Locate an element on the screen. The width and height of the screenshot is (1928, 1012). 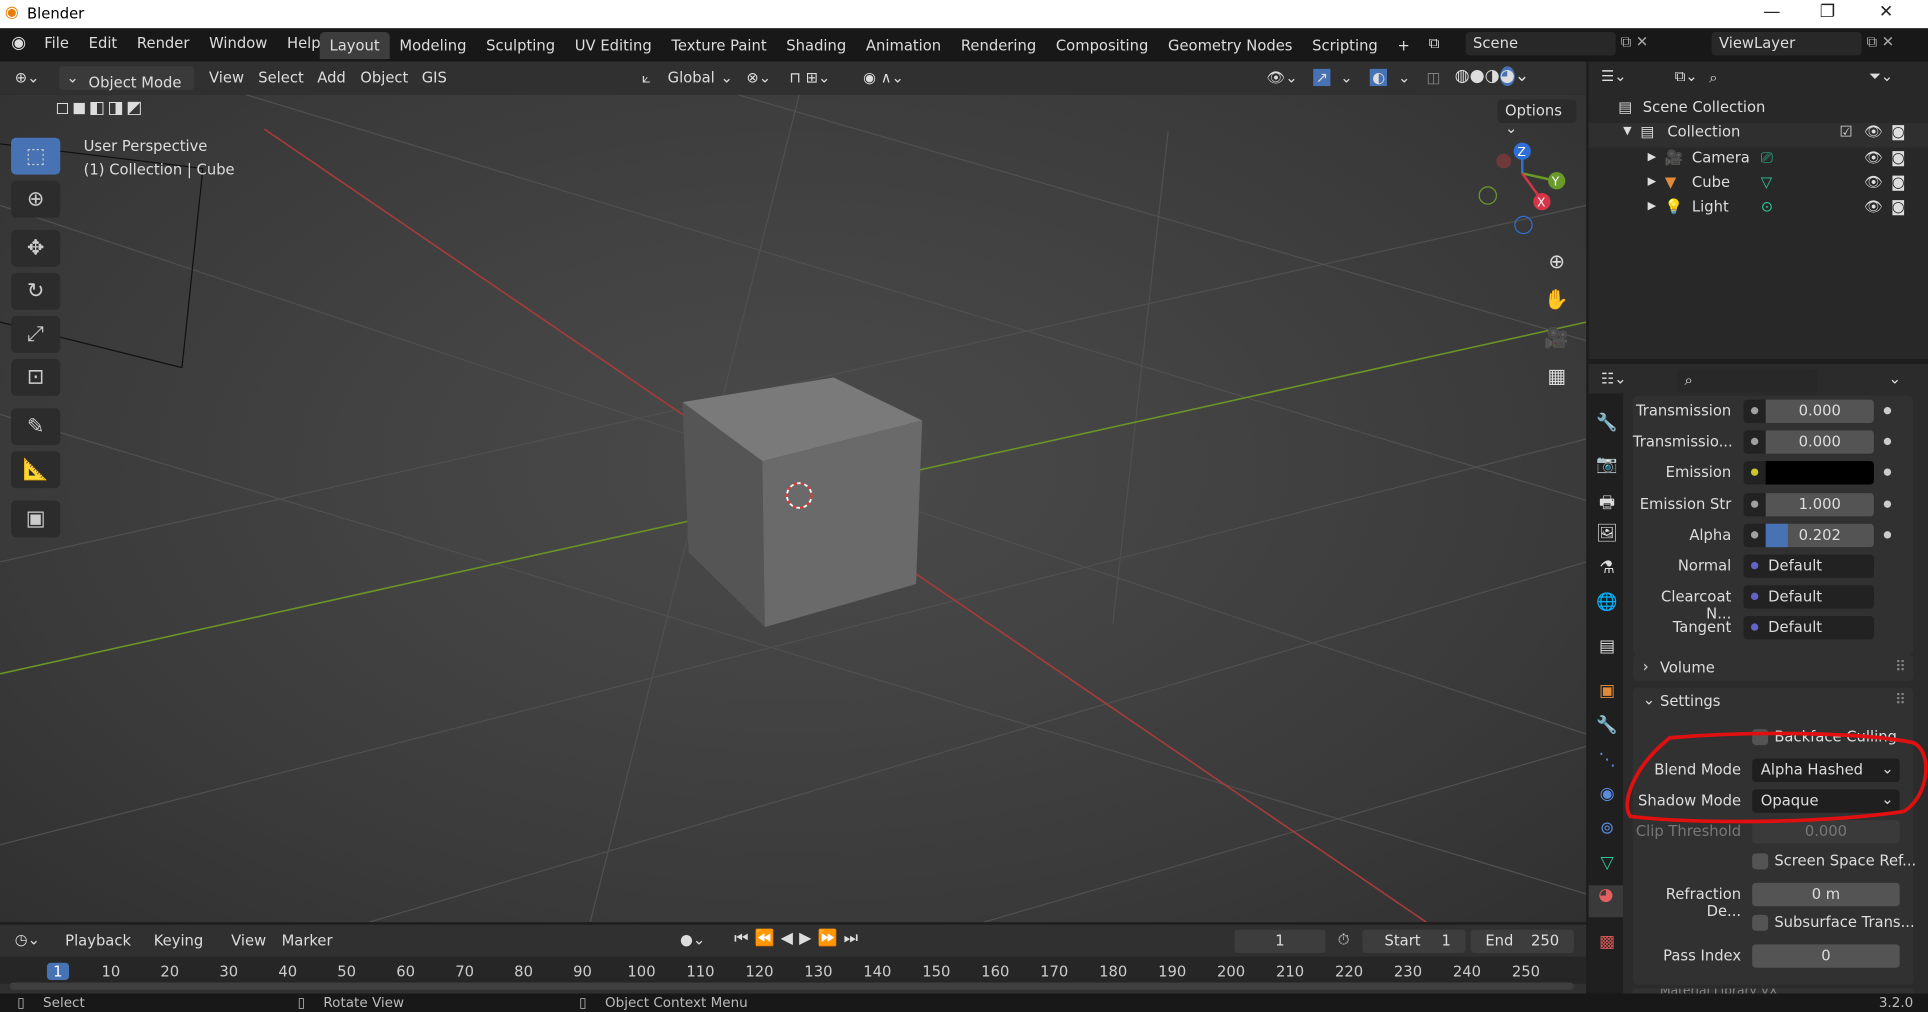
tab-geometry-nodes: Geometry Nodes is located at coordinates (1230, 45).